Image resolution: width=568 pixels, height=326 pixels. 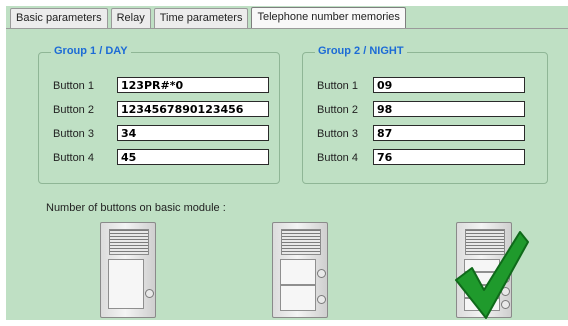 What do you see at coordinates (73, 110) in the screenshot?
I see `group-day-button-2-label: Button 2` at bounding box center [73, 110].